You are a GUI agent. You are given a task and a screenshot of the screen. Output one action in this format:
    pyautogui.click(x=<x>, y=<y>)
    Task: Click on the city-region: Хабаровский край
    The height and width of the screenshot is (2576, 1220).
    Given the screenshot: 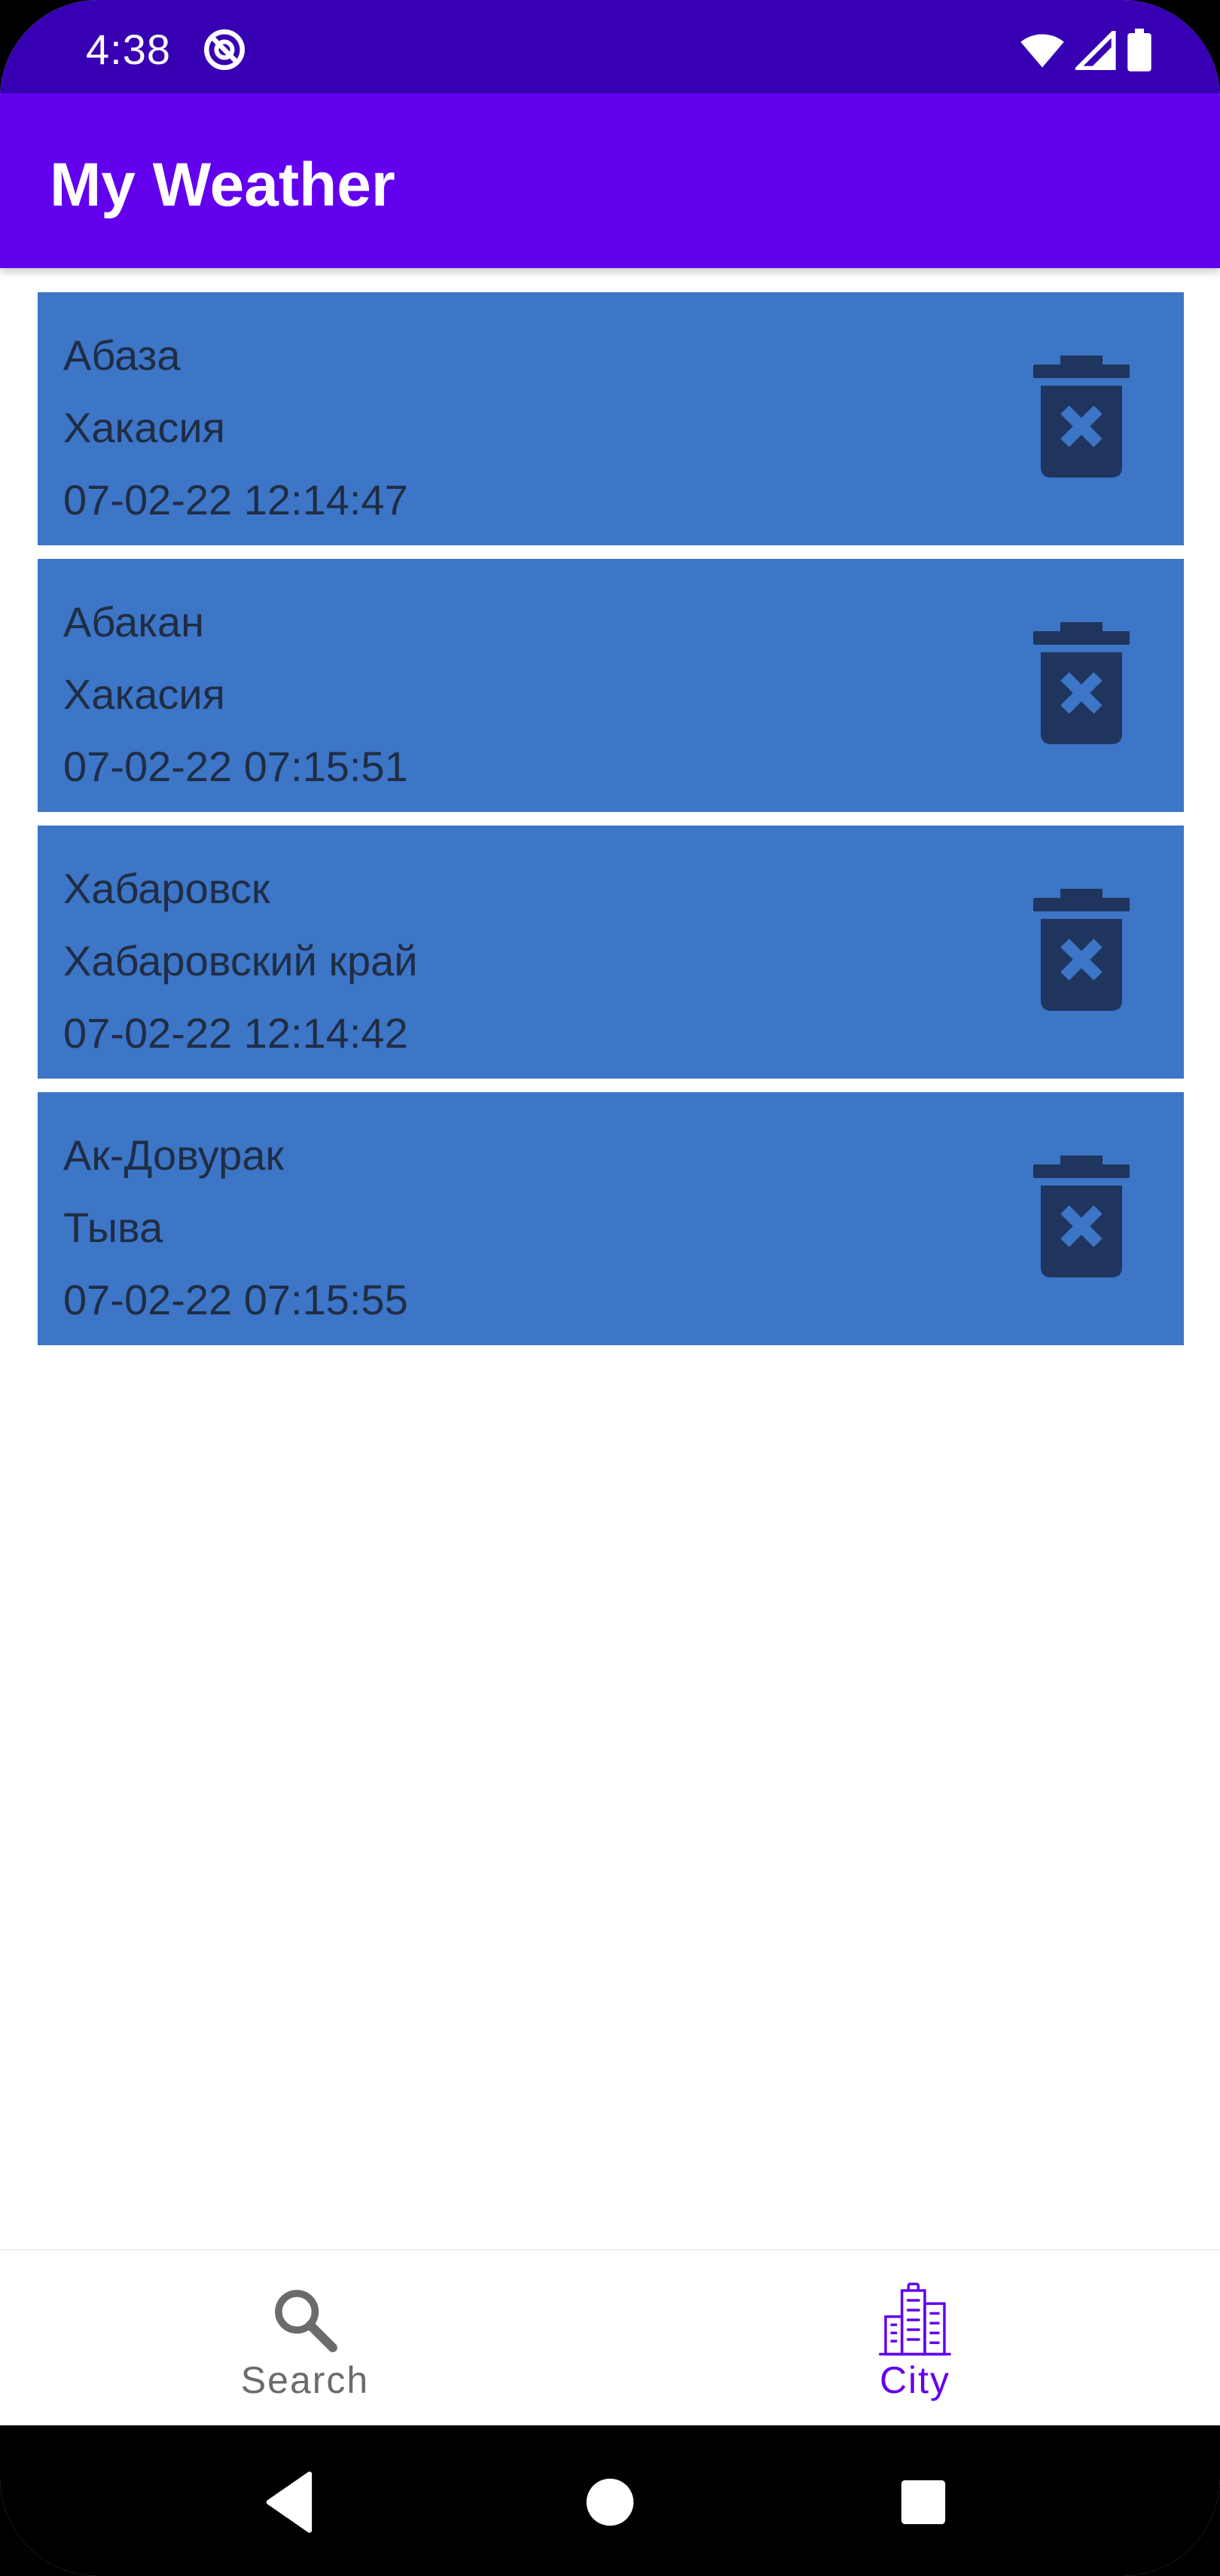 What is the action you would take?
    pyautogui.click(x=240, y=961)
    